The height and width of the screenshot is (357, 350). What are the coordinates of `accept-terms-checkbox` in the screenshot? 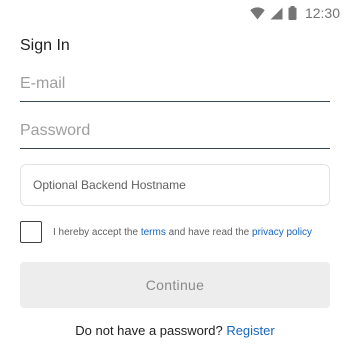 It's located at (31, 232).